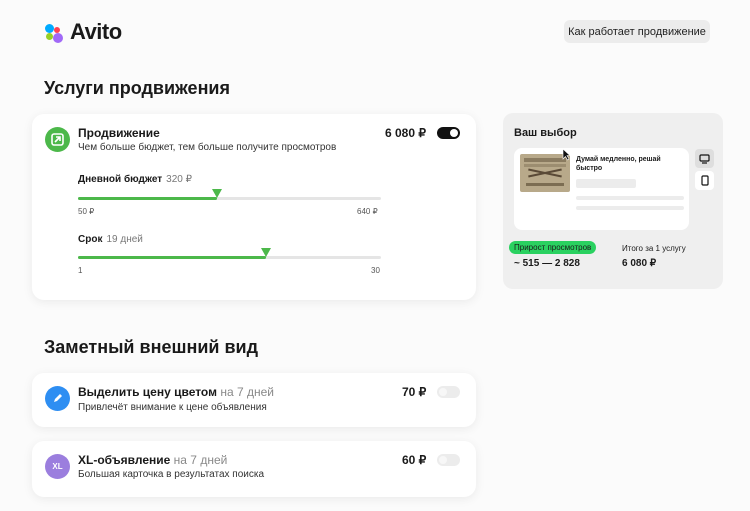 Image resolution: width=750 pixels, height=511 pixels. Describe the element at coordinates (172, 407) in the screenshot. I see `highlight-price-description: Привлечёт внимание к цене объявления` at that location.